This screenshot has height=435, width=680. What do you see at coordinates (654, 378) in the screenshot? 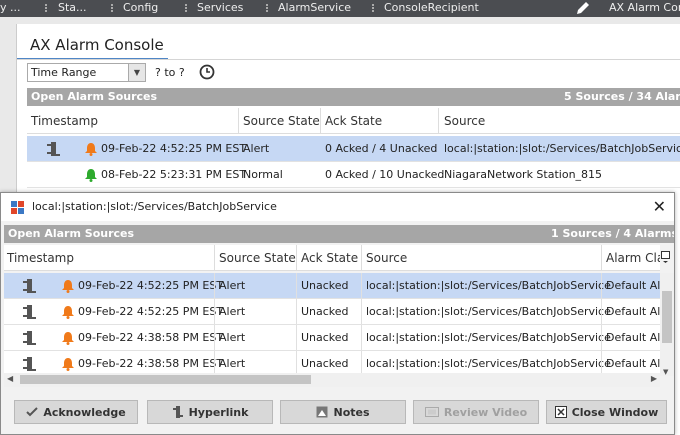
I see `scroll-right-icon: ▶` at bounding box center [654, 378].